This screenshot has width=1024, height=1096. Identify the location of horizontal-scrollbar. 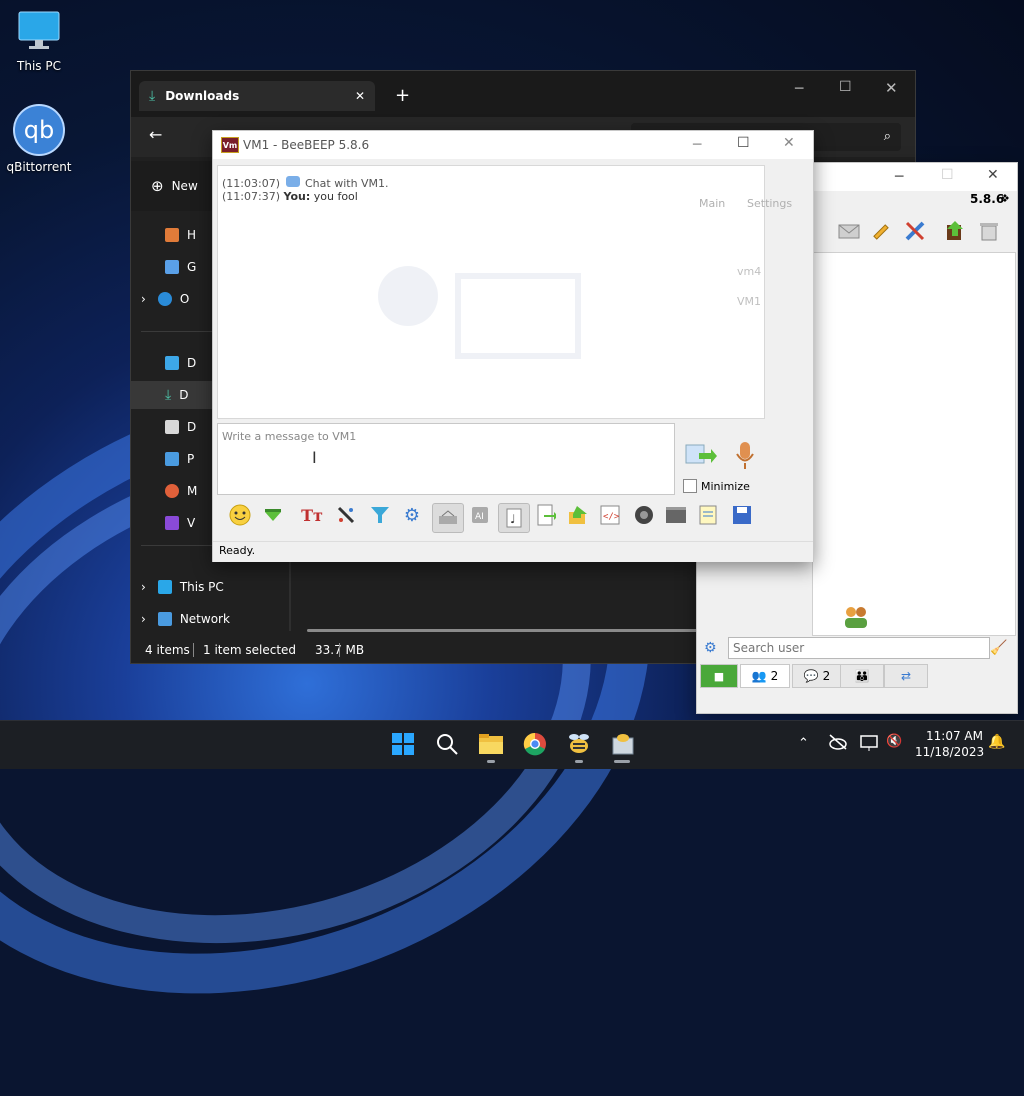
(507, 630).